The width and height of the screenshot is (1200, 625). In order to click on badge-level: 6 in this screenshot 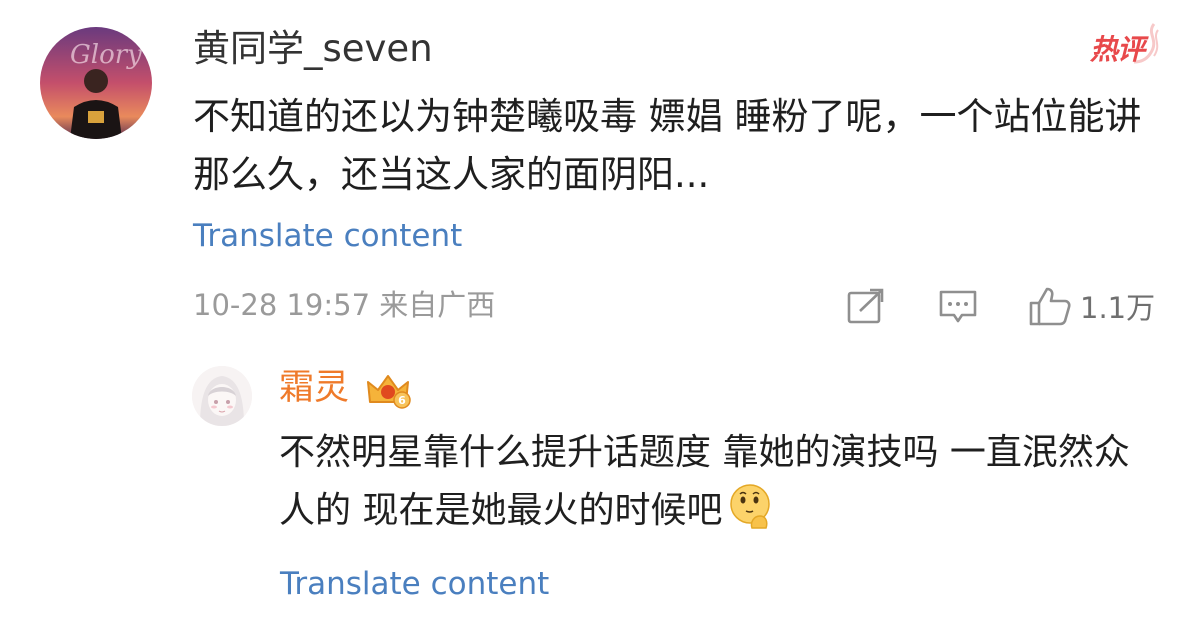, I will do `click(402, 400)`.